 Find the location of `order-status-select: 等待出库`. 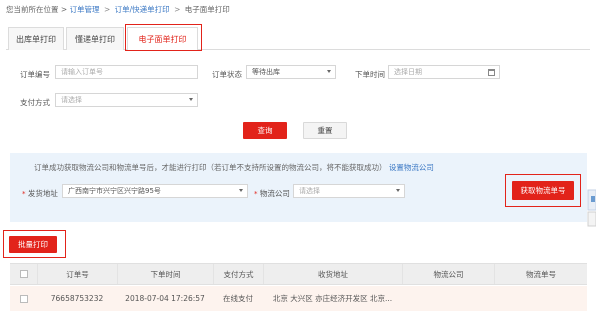

order-status-select: 等待出库 is located at coordinates (291, 72).